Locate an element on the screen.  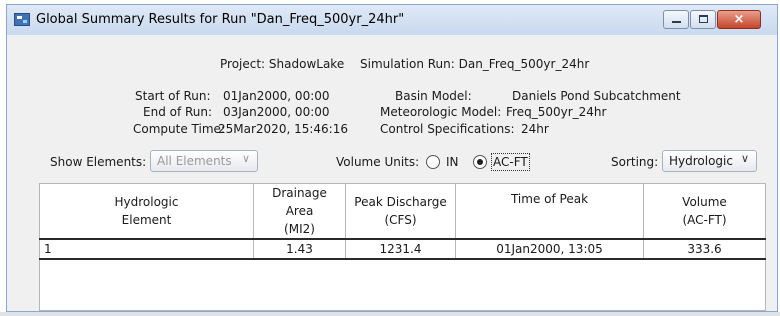
cell-peak-discharge: 1231.4 is located at coordinates (400, 249).